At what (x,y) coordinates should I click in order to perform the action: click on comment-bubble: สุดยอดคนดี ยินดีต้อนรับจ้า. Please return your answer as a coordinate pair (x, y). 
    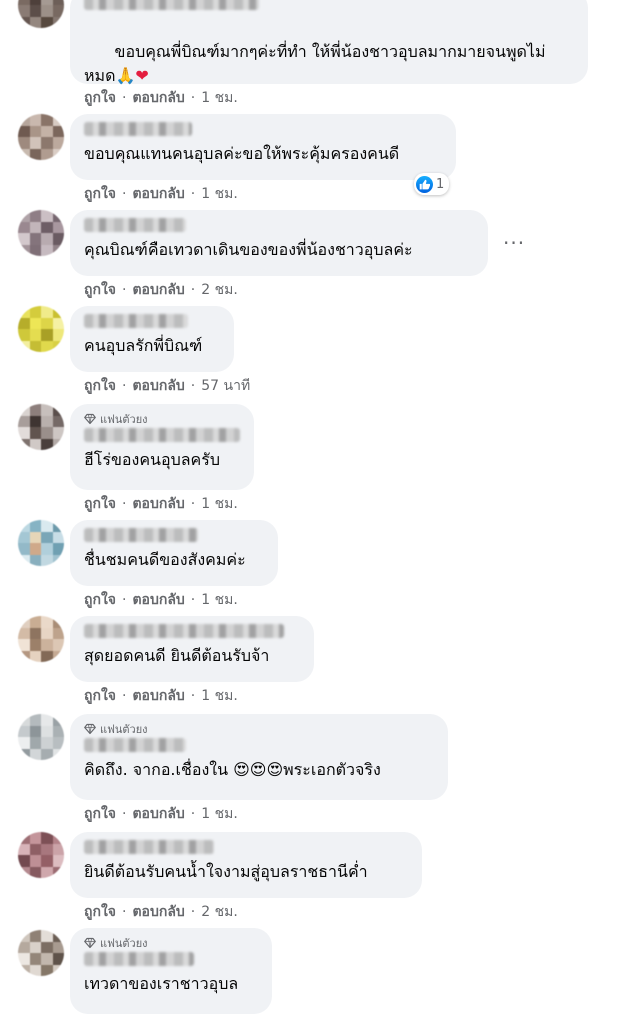
    Looking at the image, I should click on (192, 649).